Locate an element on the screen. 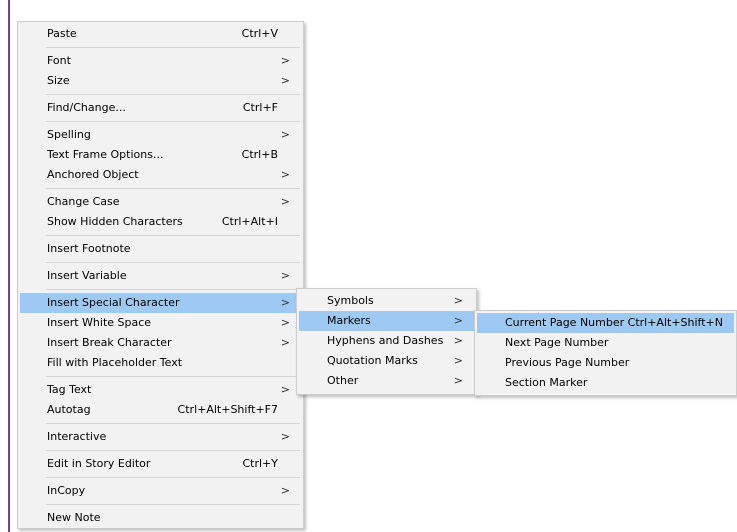 This screenshot has height=532, width=737. menu-item-shortcut: Ctrl+Y is located at coordinates (260, 463).